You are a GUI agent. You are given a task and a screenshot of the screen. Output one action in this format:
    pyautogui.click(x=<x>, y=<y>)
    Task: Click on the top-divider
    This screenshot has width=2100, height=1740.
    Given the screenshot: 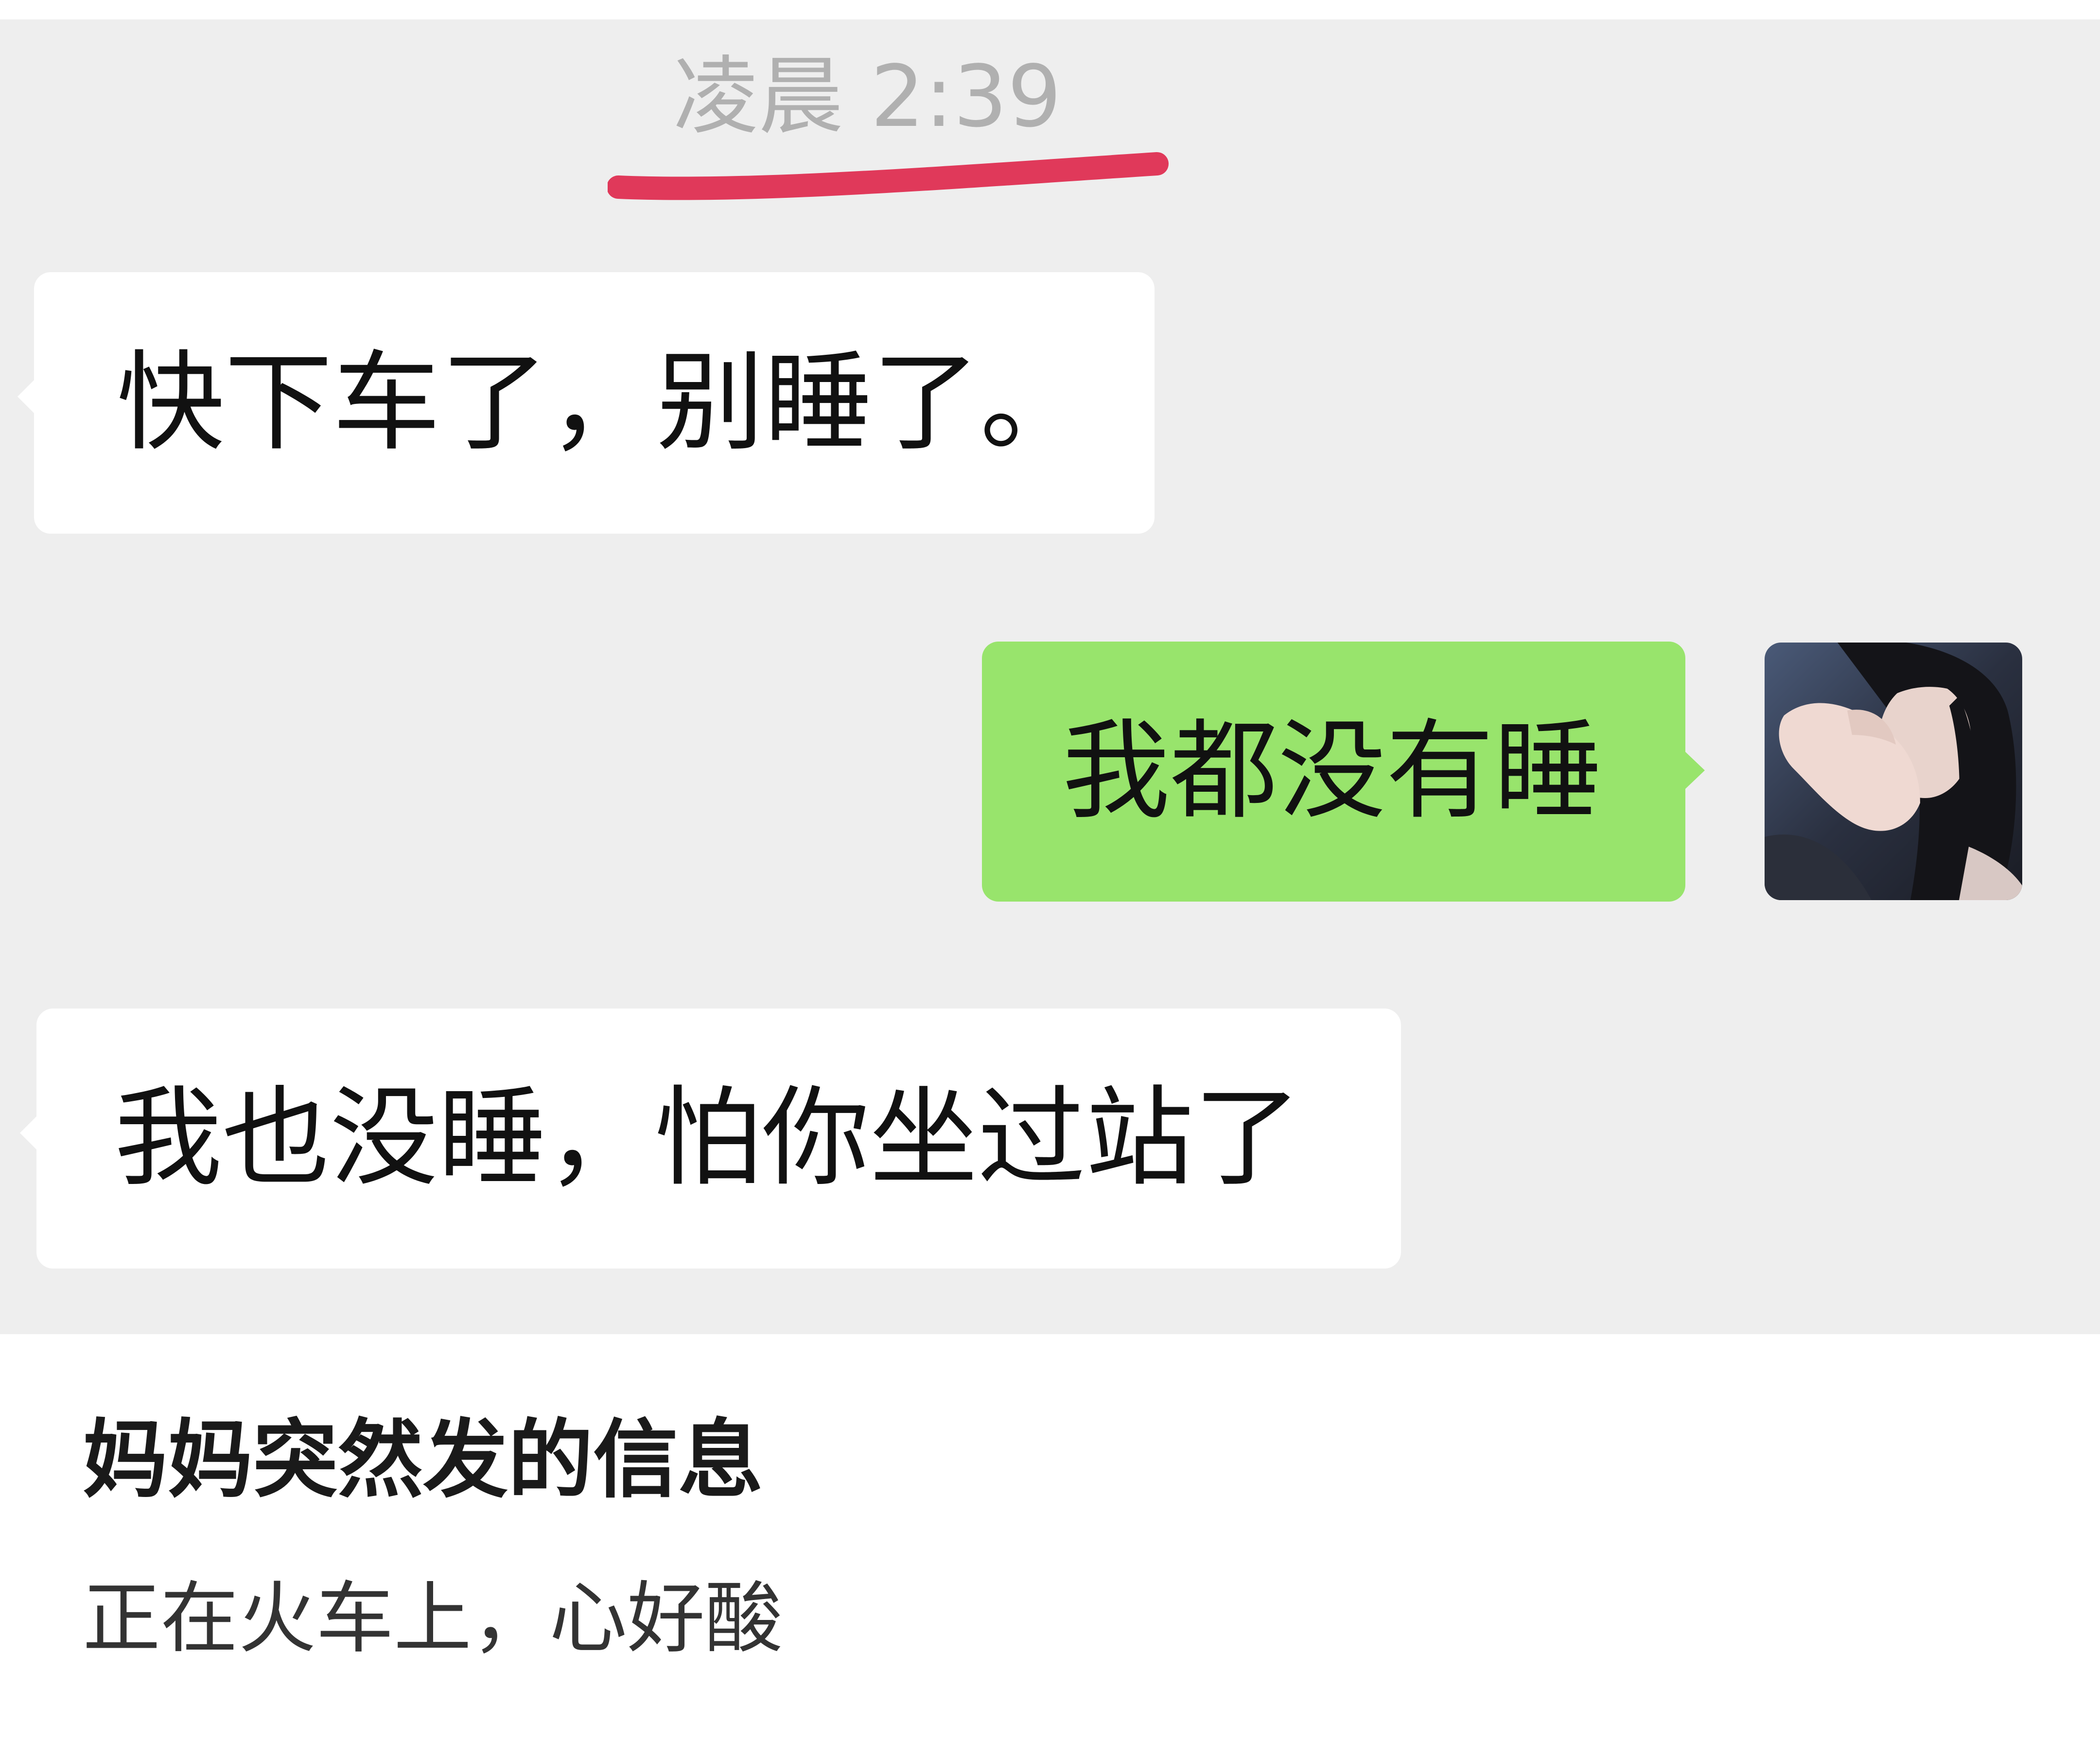 What is the action you would take?
    pyautogui.click(x=1050, y=9)
    